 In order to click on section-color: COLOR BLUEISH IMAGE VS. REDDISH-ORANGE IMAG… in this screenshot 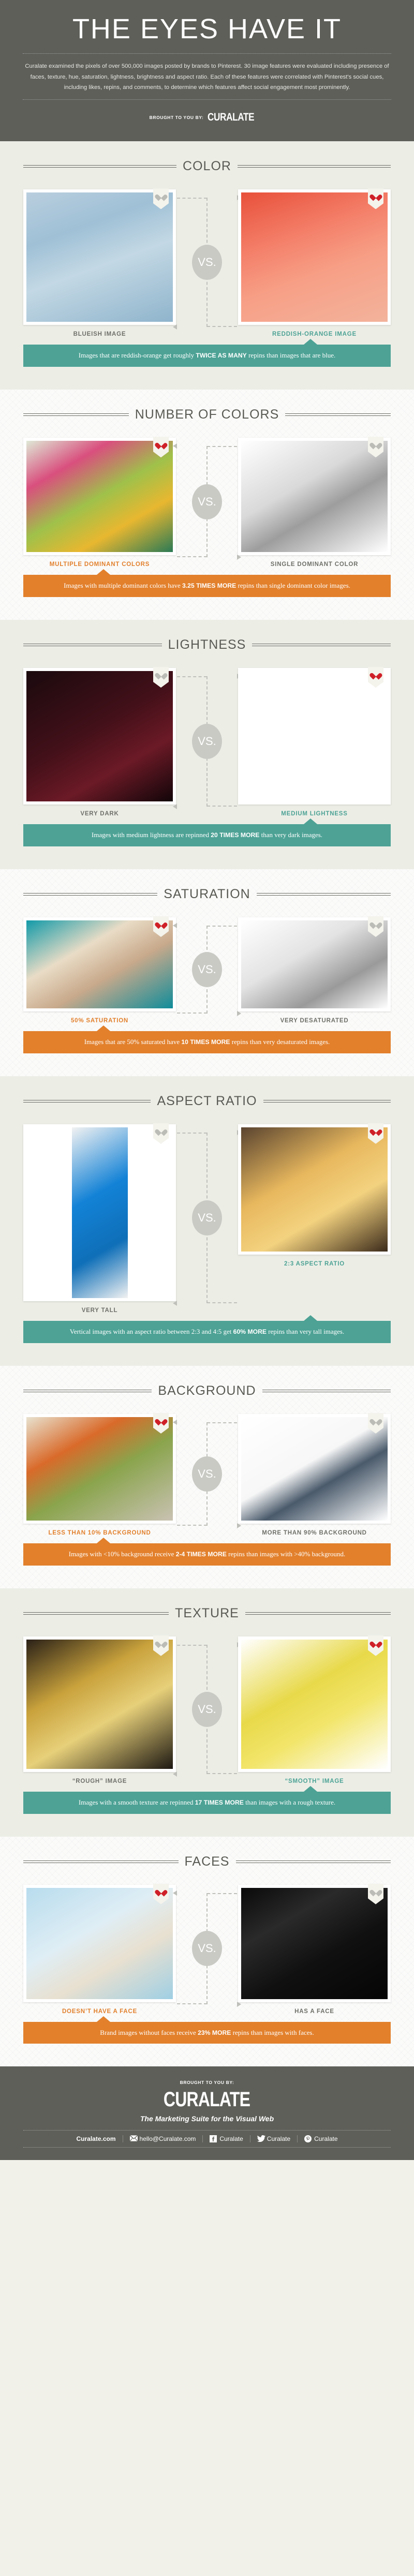, I will do `click(207, 265)`.